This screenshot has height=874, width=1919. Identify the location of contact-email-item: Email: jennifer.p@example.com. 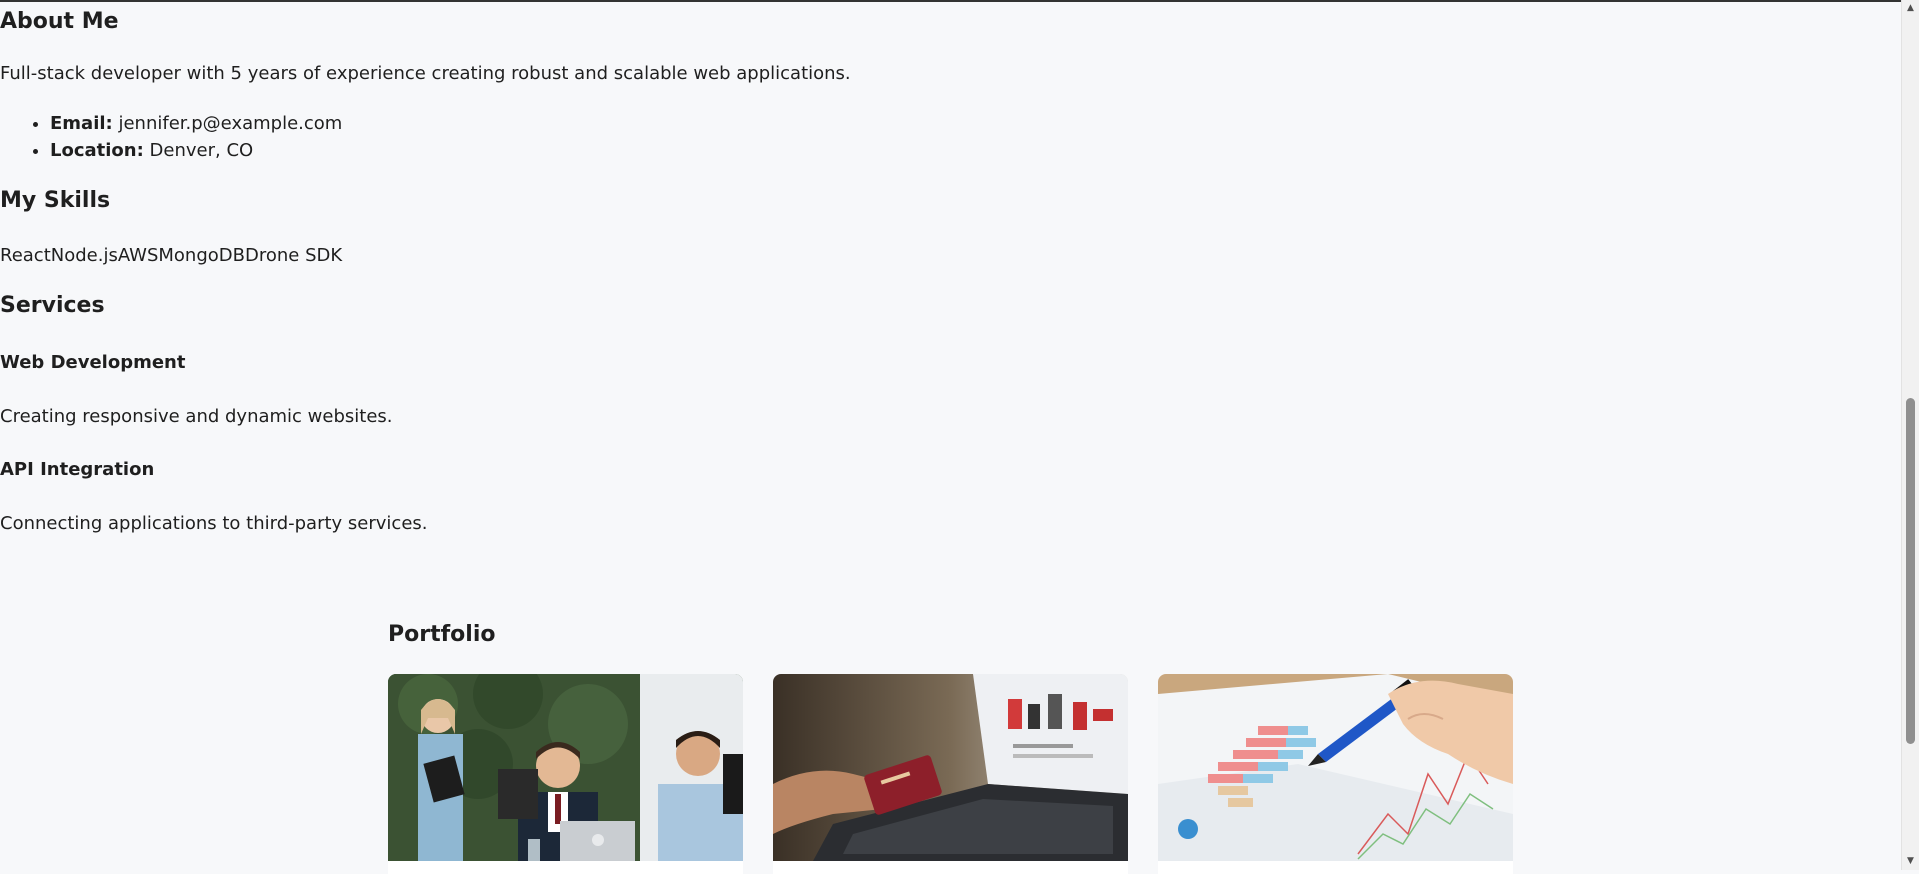
(196, 123).